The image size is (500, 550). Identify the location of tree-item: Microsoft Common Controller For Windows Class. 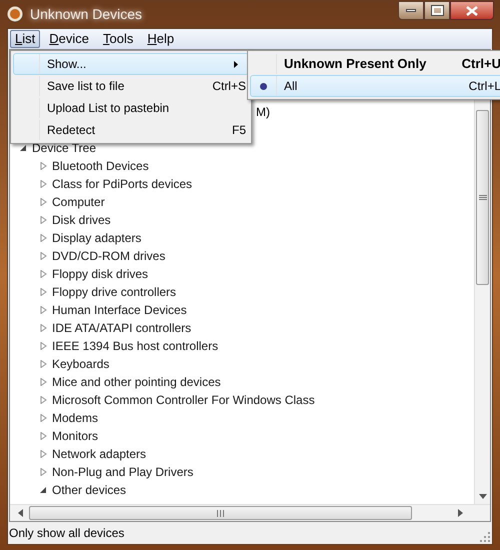
(183, 400).